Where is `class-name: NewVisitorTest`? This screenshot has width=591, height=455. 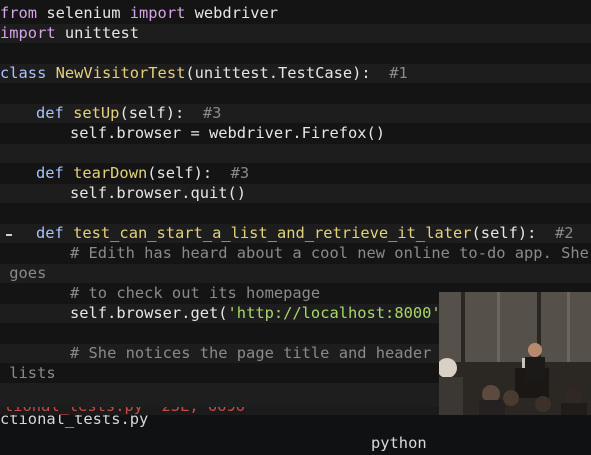
class-name: NewVisitorTest is located at coordinates (120, 73).